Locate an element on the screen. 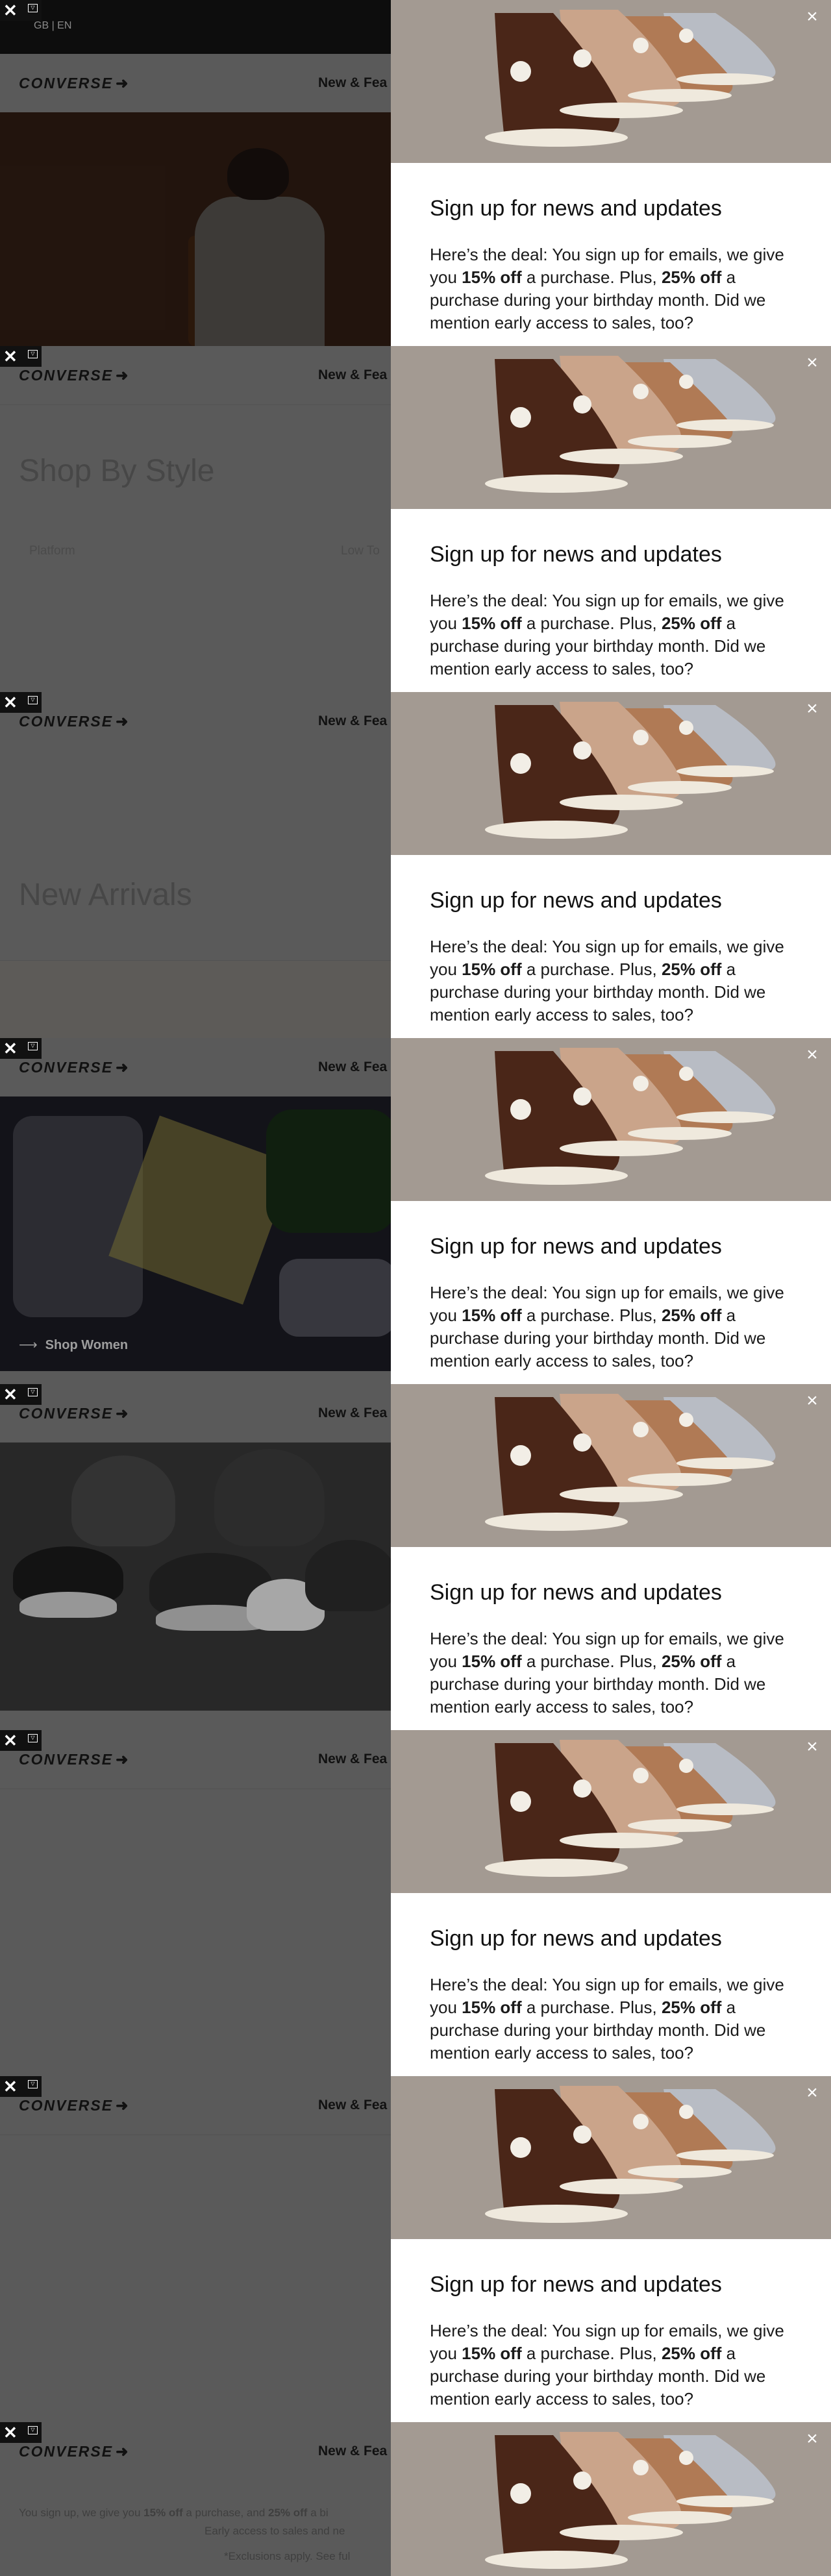 This screenshot has height=2576, width=831. footer-early-access: Early access to sales and ne is located at coordinates (275, 2531).